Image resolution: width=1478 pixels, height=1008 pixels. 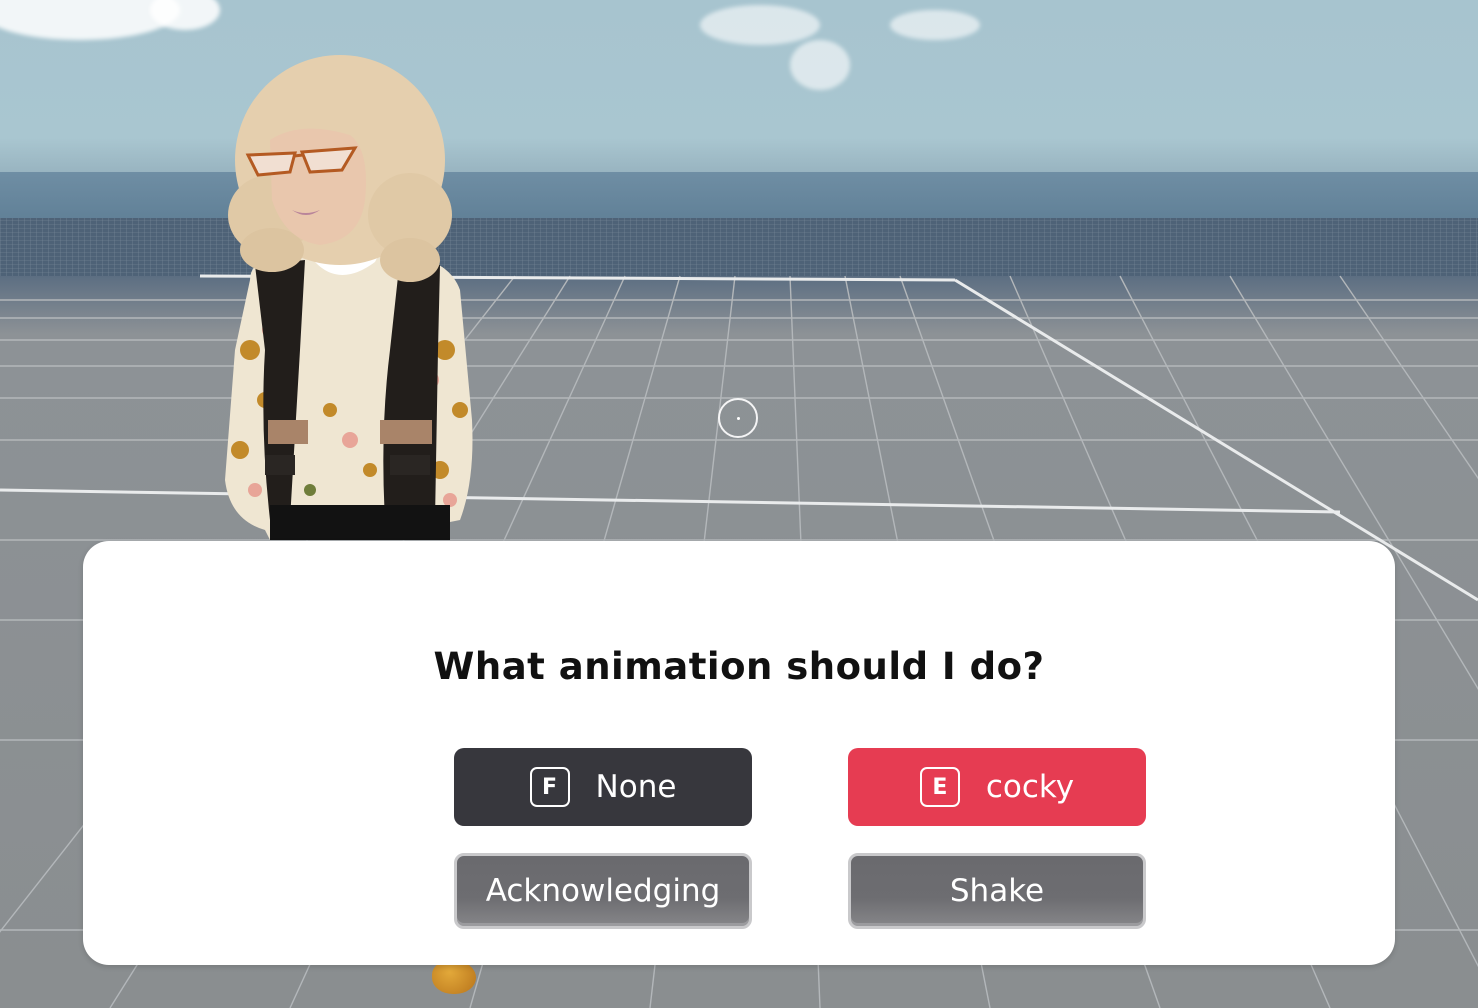 I want to click on player-avatar, so click(x=360, y=295).